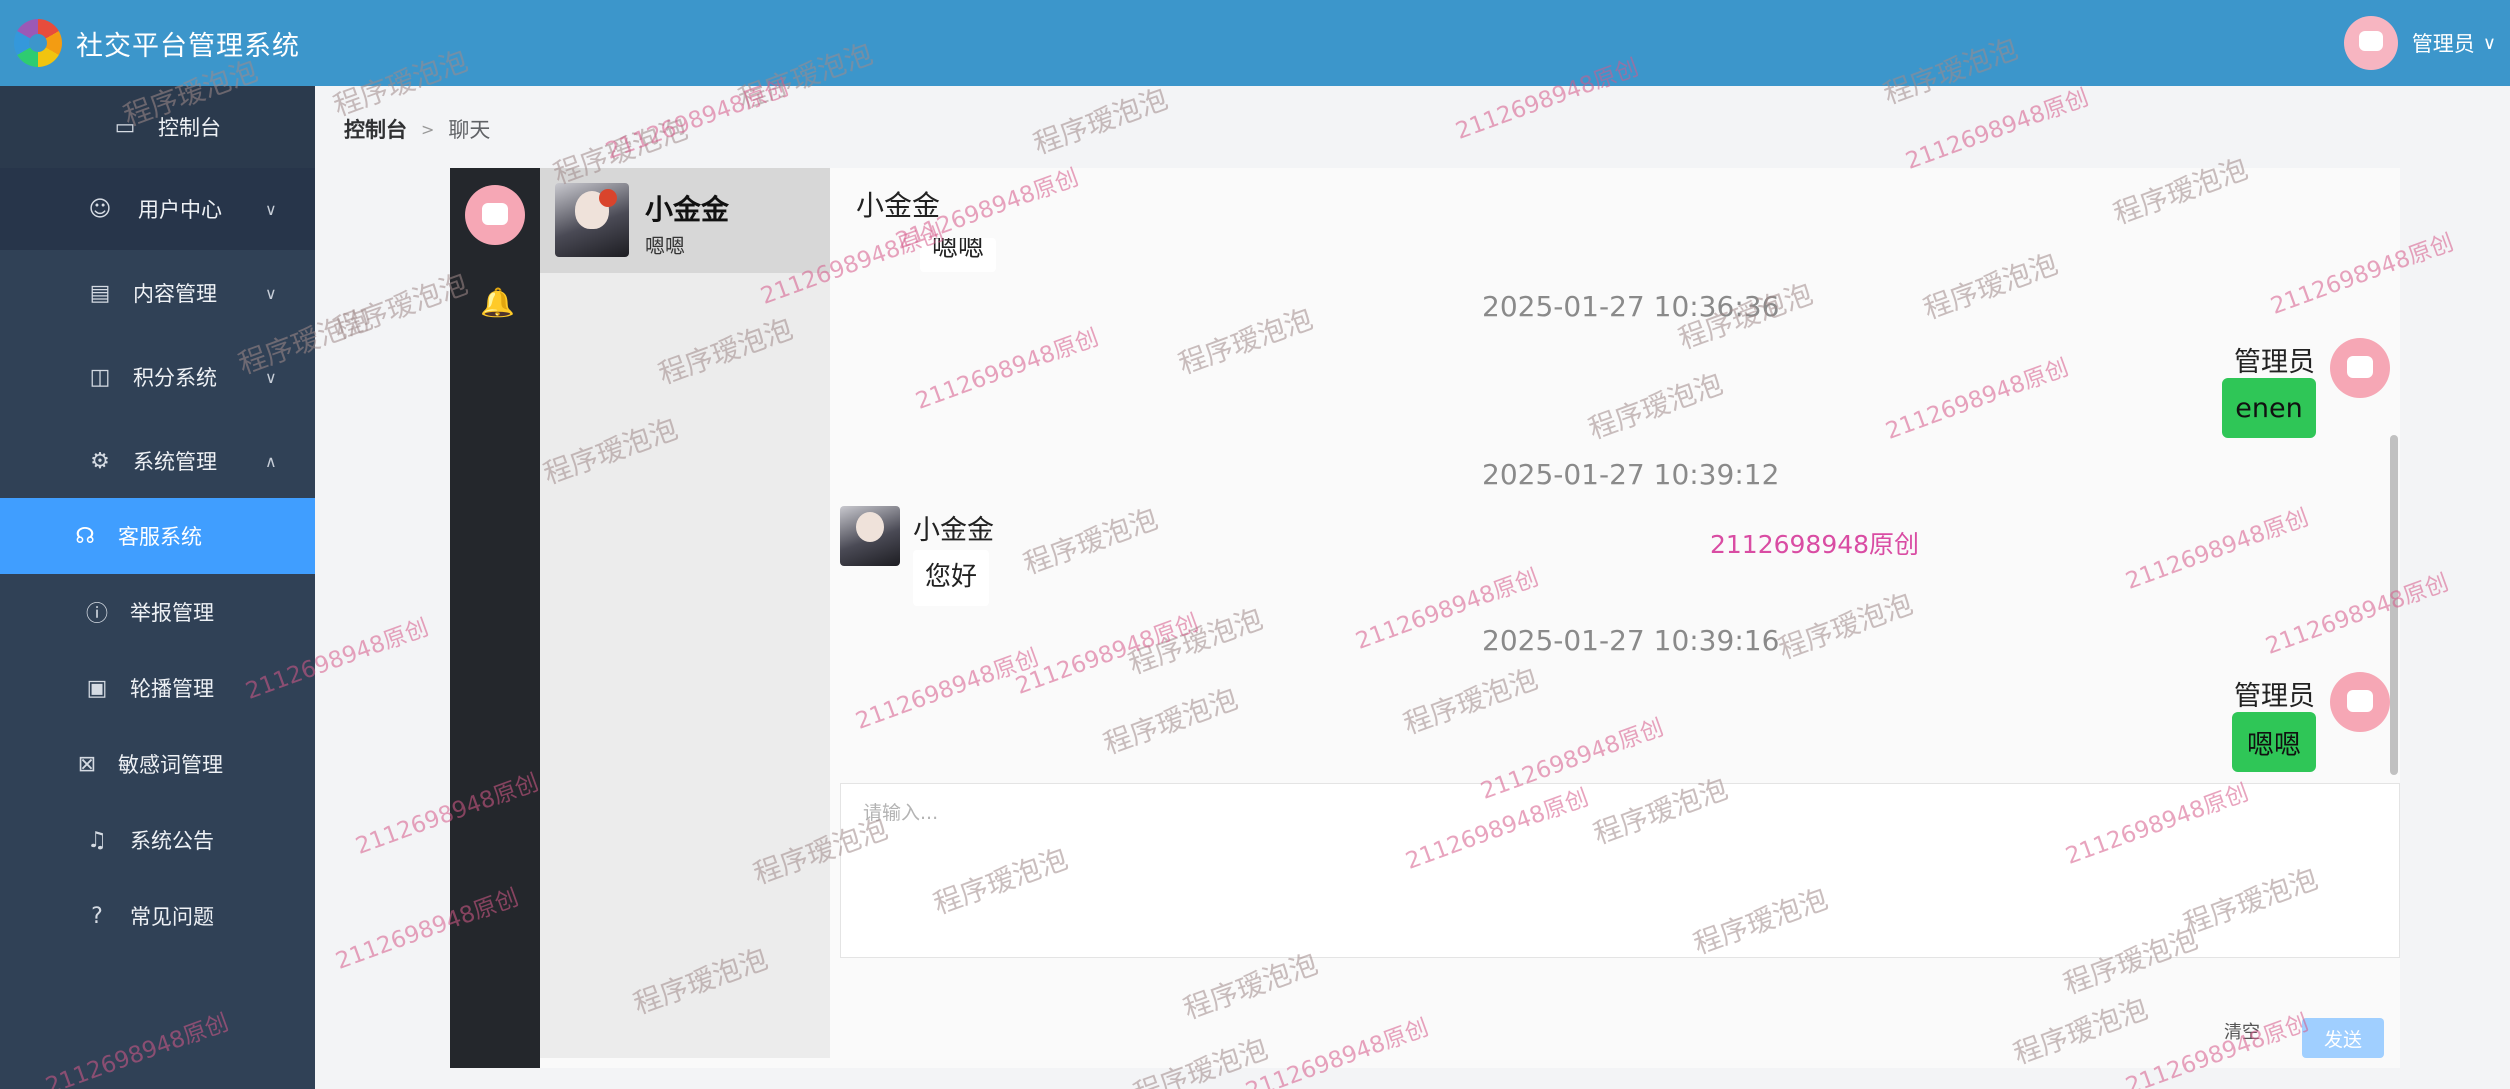 The image size is (2510, 1089). Describe the element at coordinates (2269, 408) in the screenshot. I see `message-bubble: enen` at that location.